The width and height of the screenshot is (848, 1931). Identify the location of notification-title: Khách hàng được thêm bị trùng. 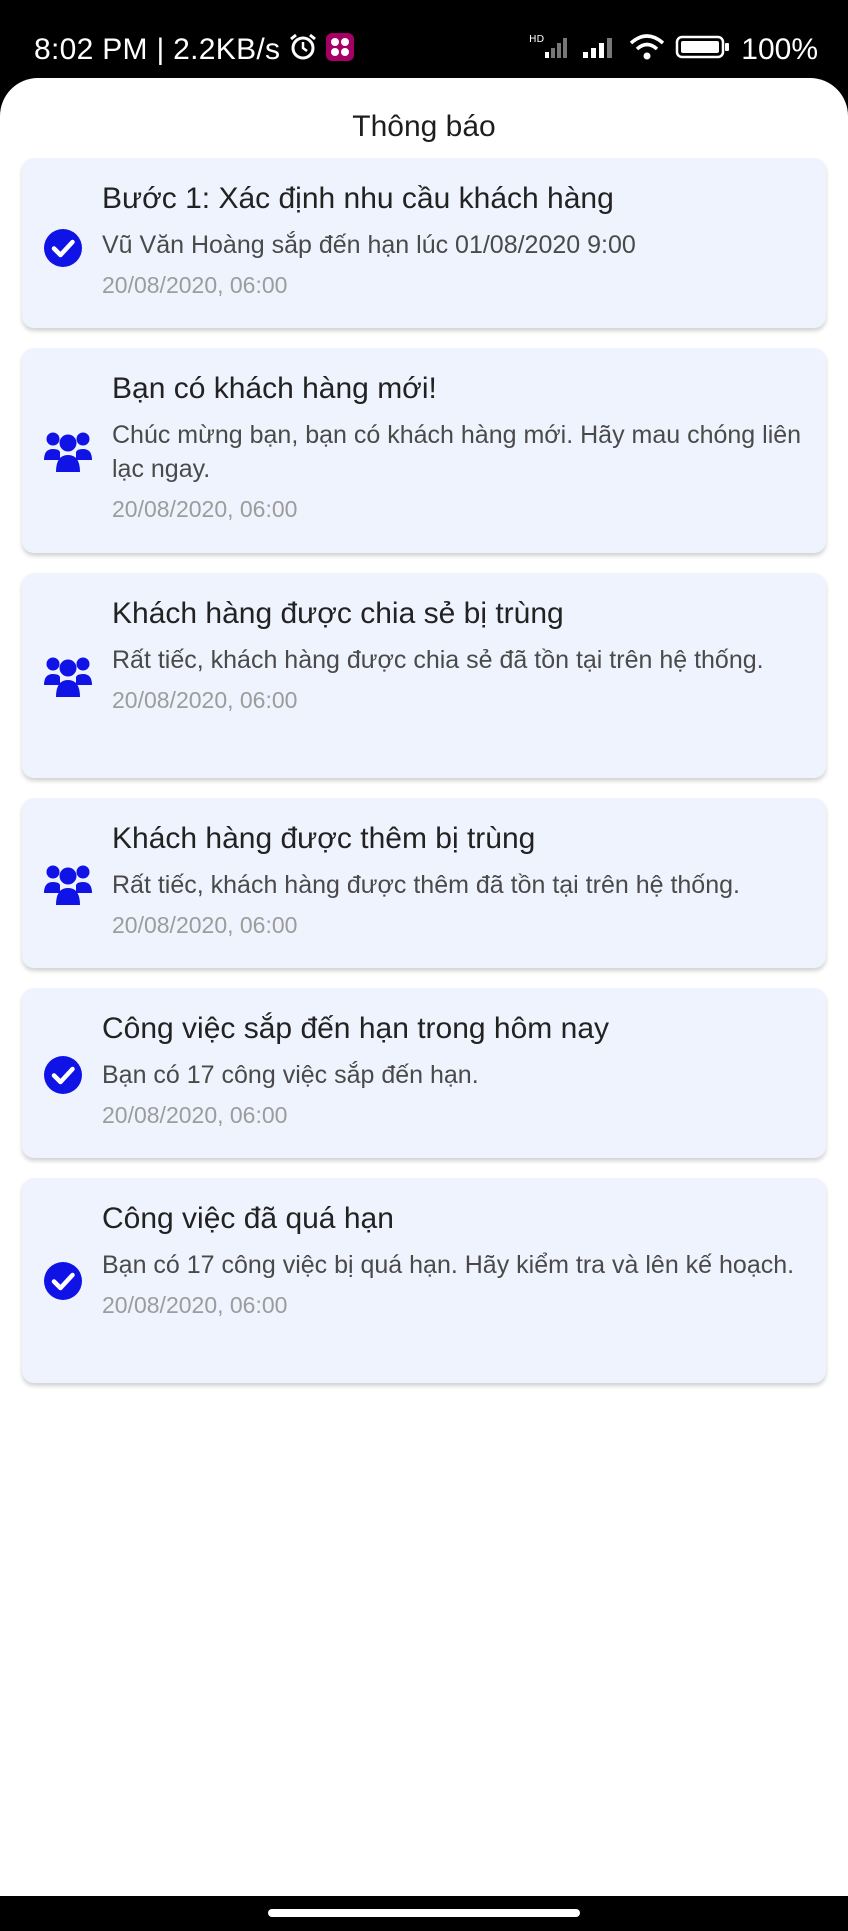
(324, 838).